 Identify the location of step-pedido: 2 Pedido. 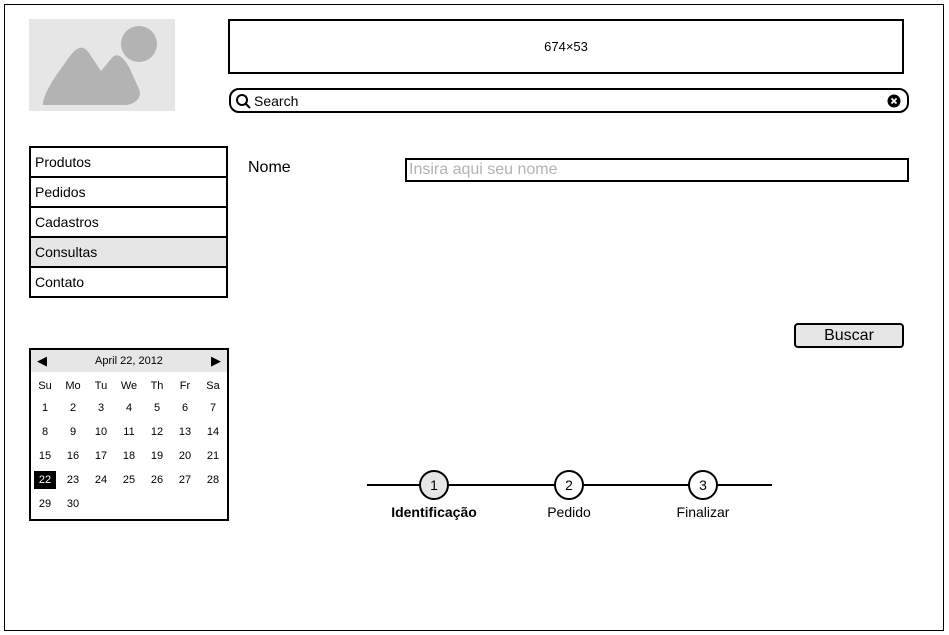
(569, 495).